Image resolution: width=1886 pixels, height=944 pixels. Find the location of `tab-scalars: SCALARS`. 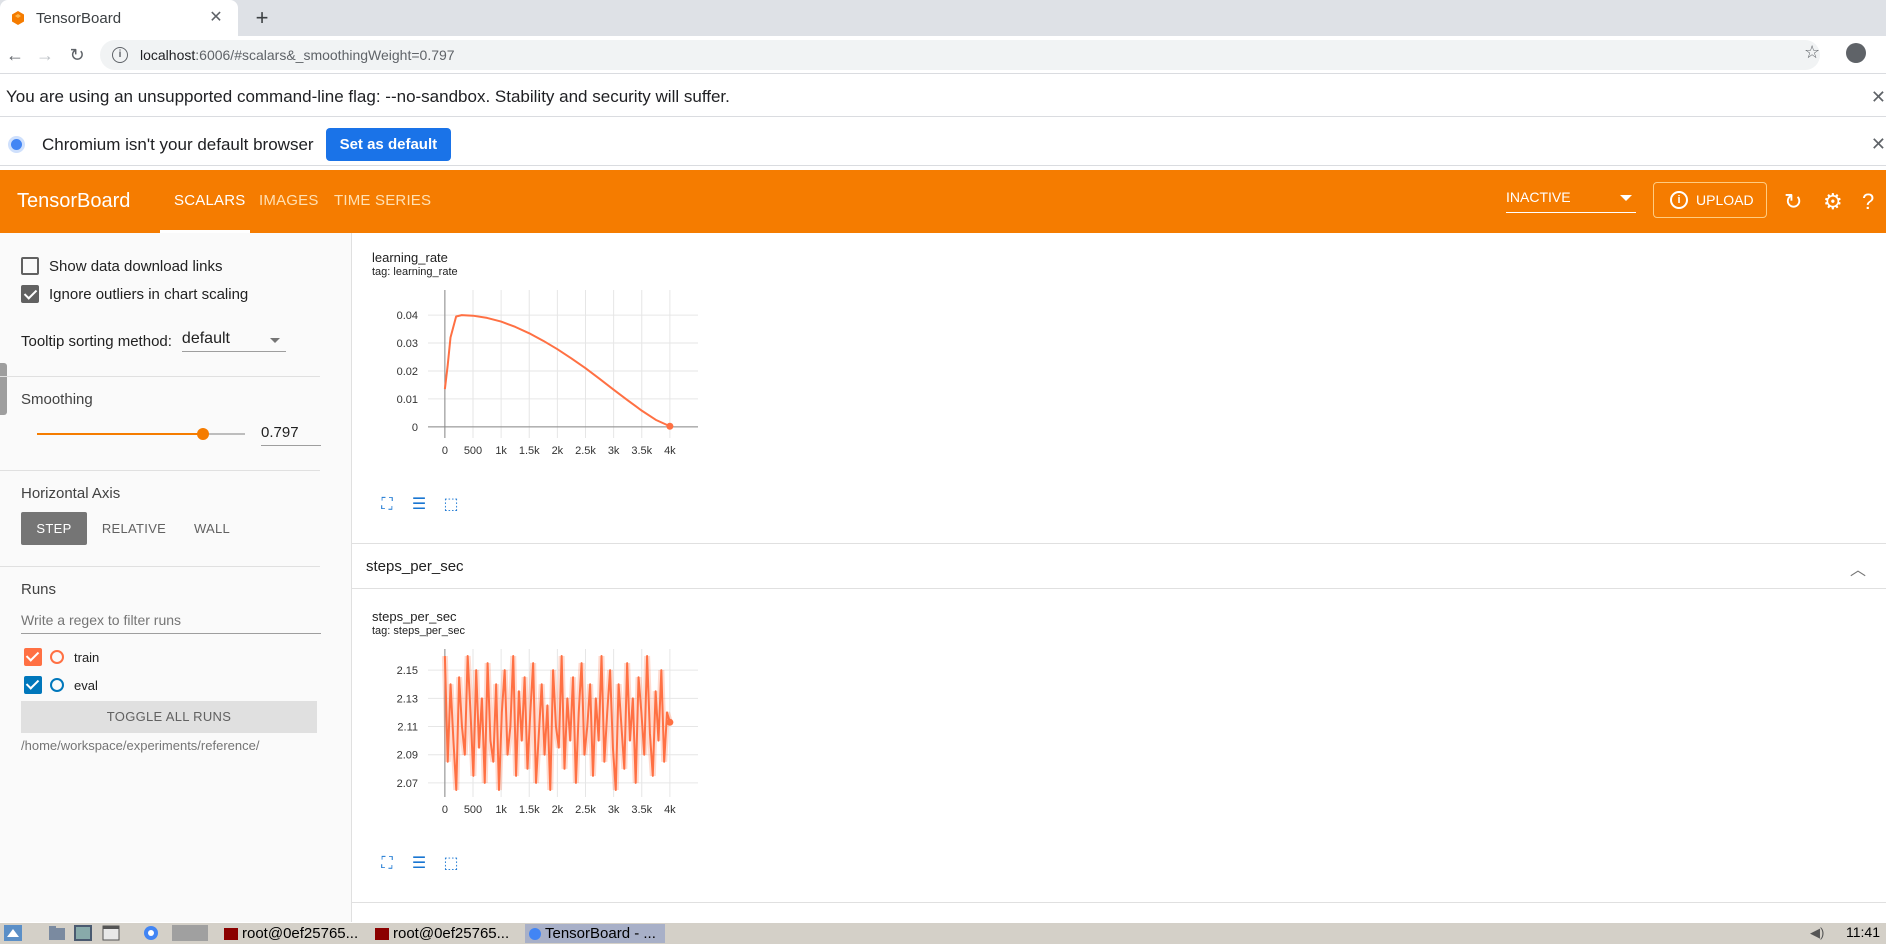

tab-scalars: SCALARS is located at coordinates (209, 200).